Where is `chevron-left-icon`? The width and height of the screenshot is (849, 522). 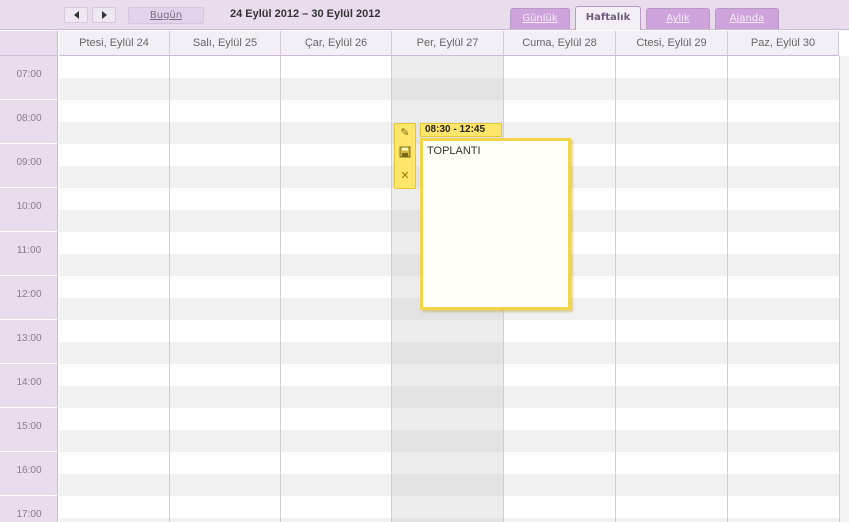 chevron-left-icon is located at coordinates (76, 15).